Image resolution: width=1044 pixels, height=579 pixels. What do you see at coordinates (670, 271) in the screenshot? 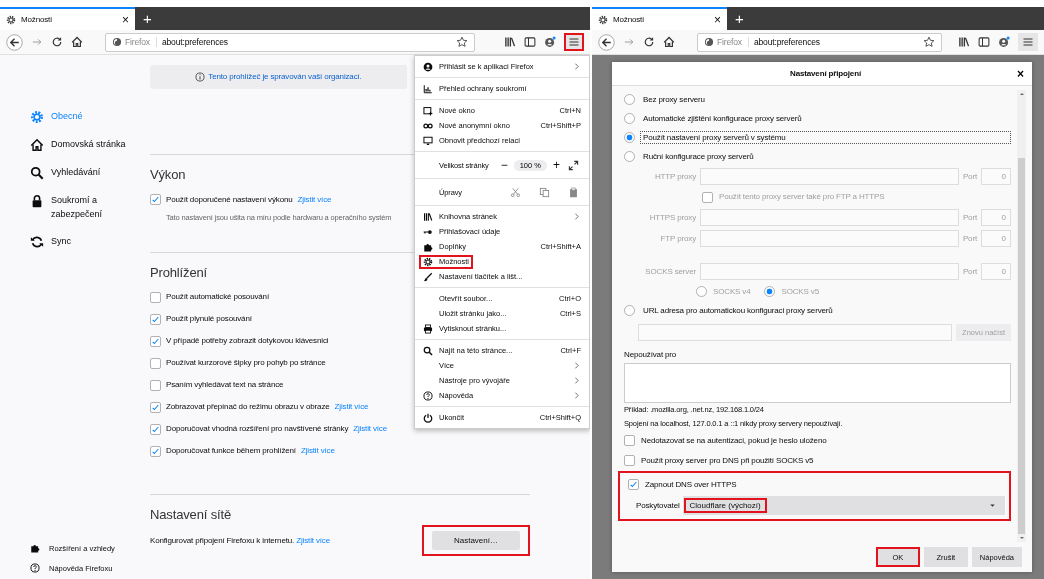
I see `field-label: SOCKS server` at bounding box center [670, 271].